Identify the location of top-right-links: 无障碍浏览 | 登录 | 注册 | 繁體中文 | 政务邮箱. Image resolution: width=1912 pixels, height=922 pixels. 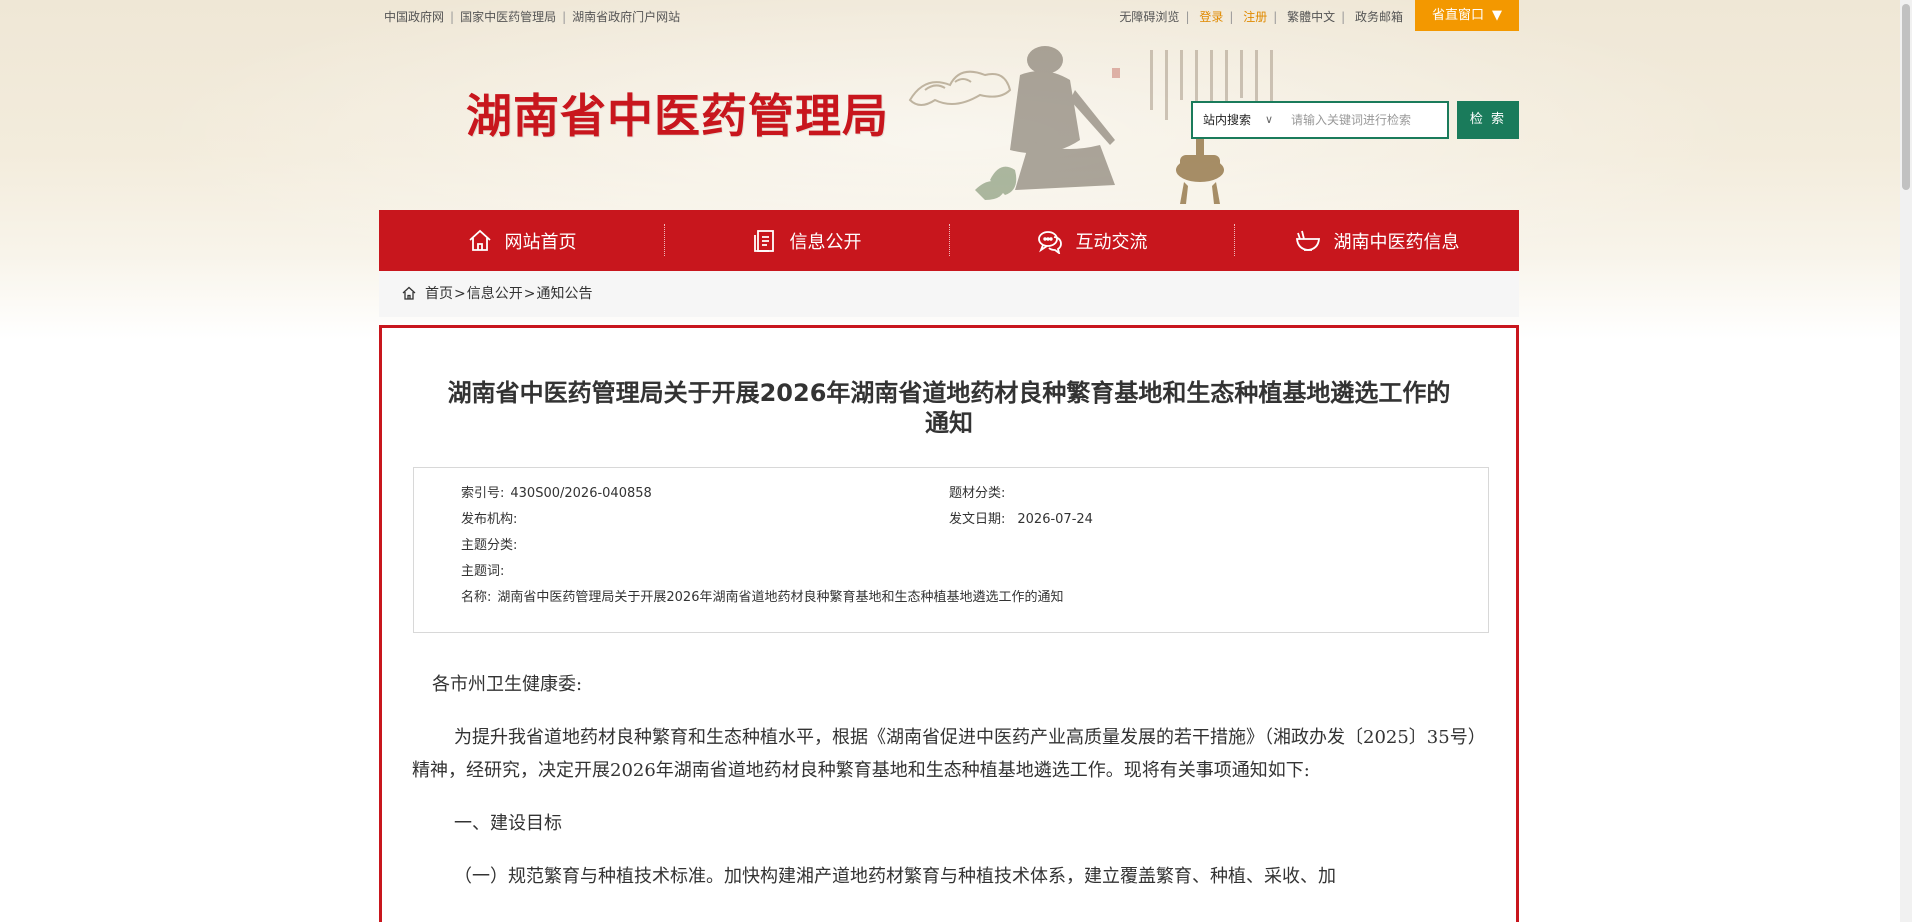
(1261, 16).